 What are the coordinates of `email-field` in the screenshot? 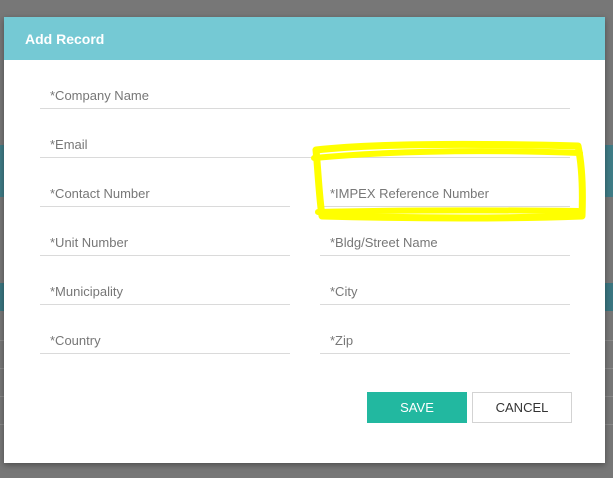 It's located at (305, 144).